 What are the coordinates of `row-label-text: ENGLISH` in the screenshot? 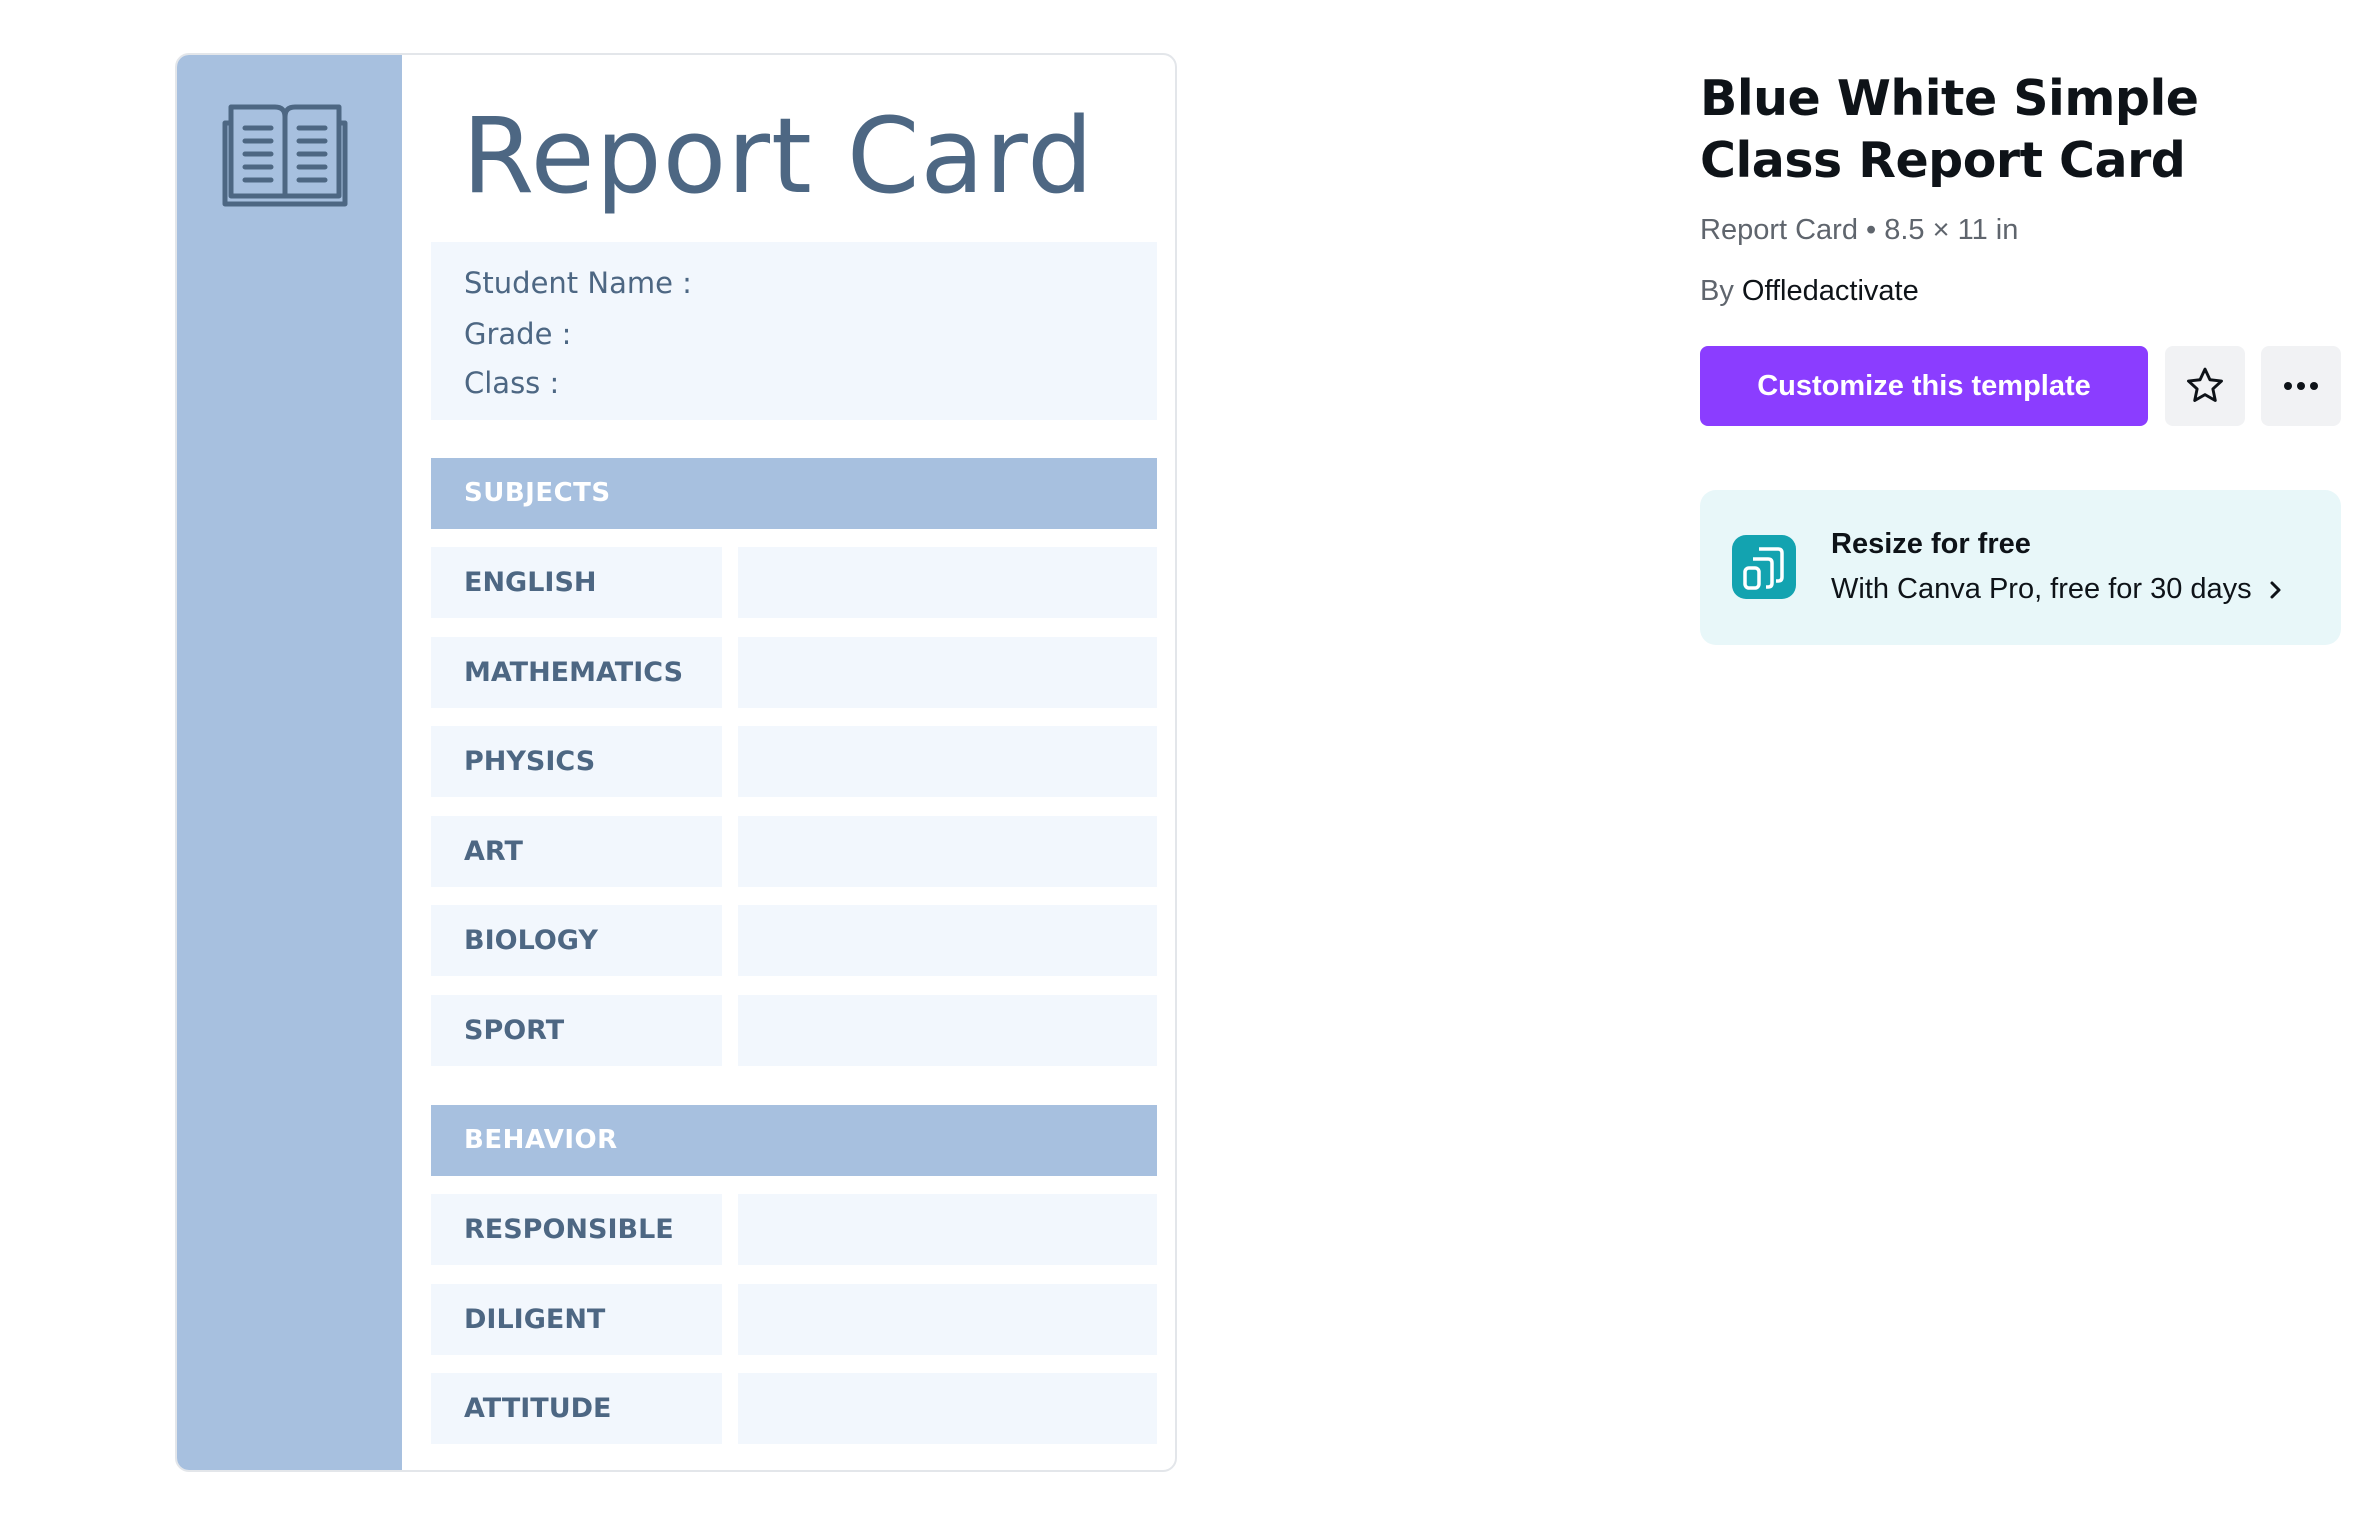 It's located at (530, 582).